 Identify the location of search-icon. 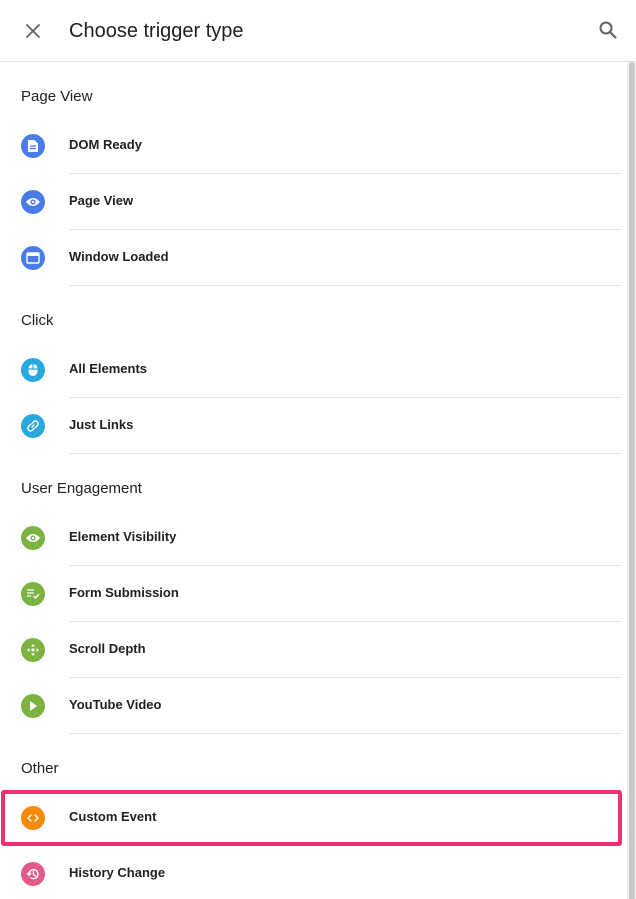
(608, 30).